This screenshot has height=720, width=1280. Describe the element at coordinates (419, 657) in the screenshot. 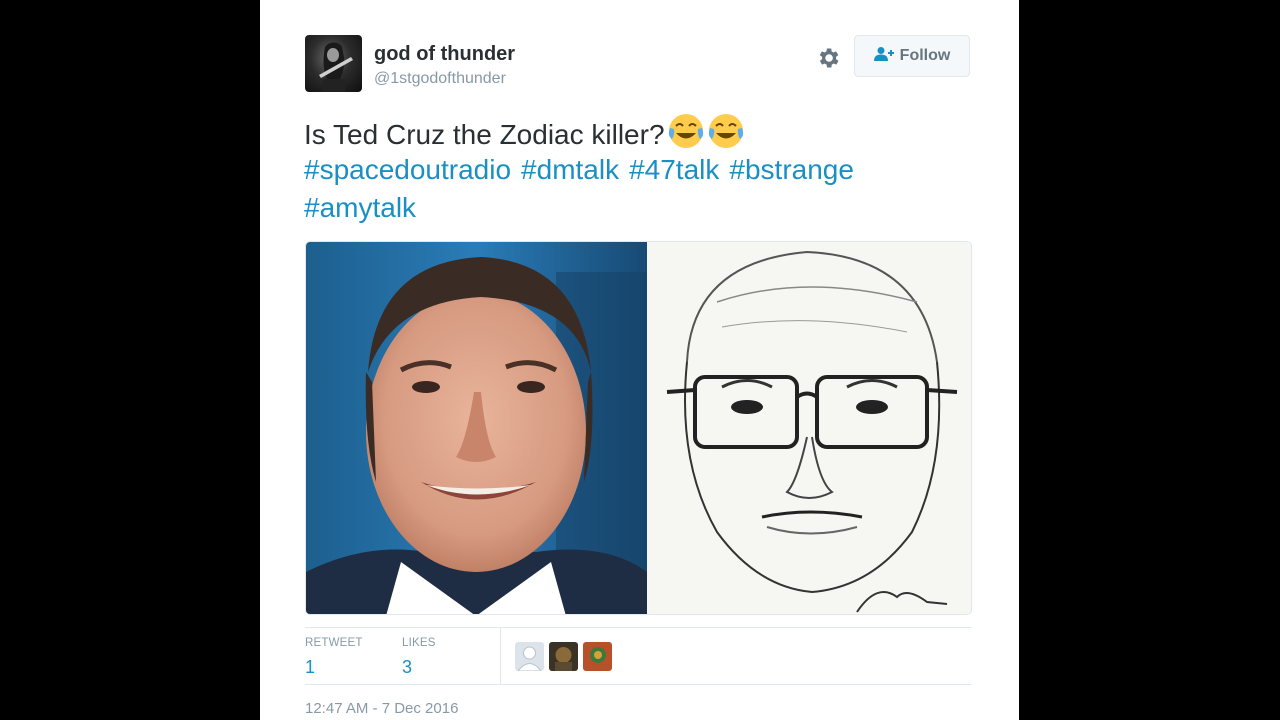

I see `likes-stat: LIKES 3` at that location.